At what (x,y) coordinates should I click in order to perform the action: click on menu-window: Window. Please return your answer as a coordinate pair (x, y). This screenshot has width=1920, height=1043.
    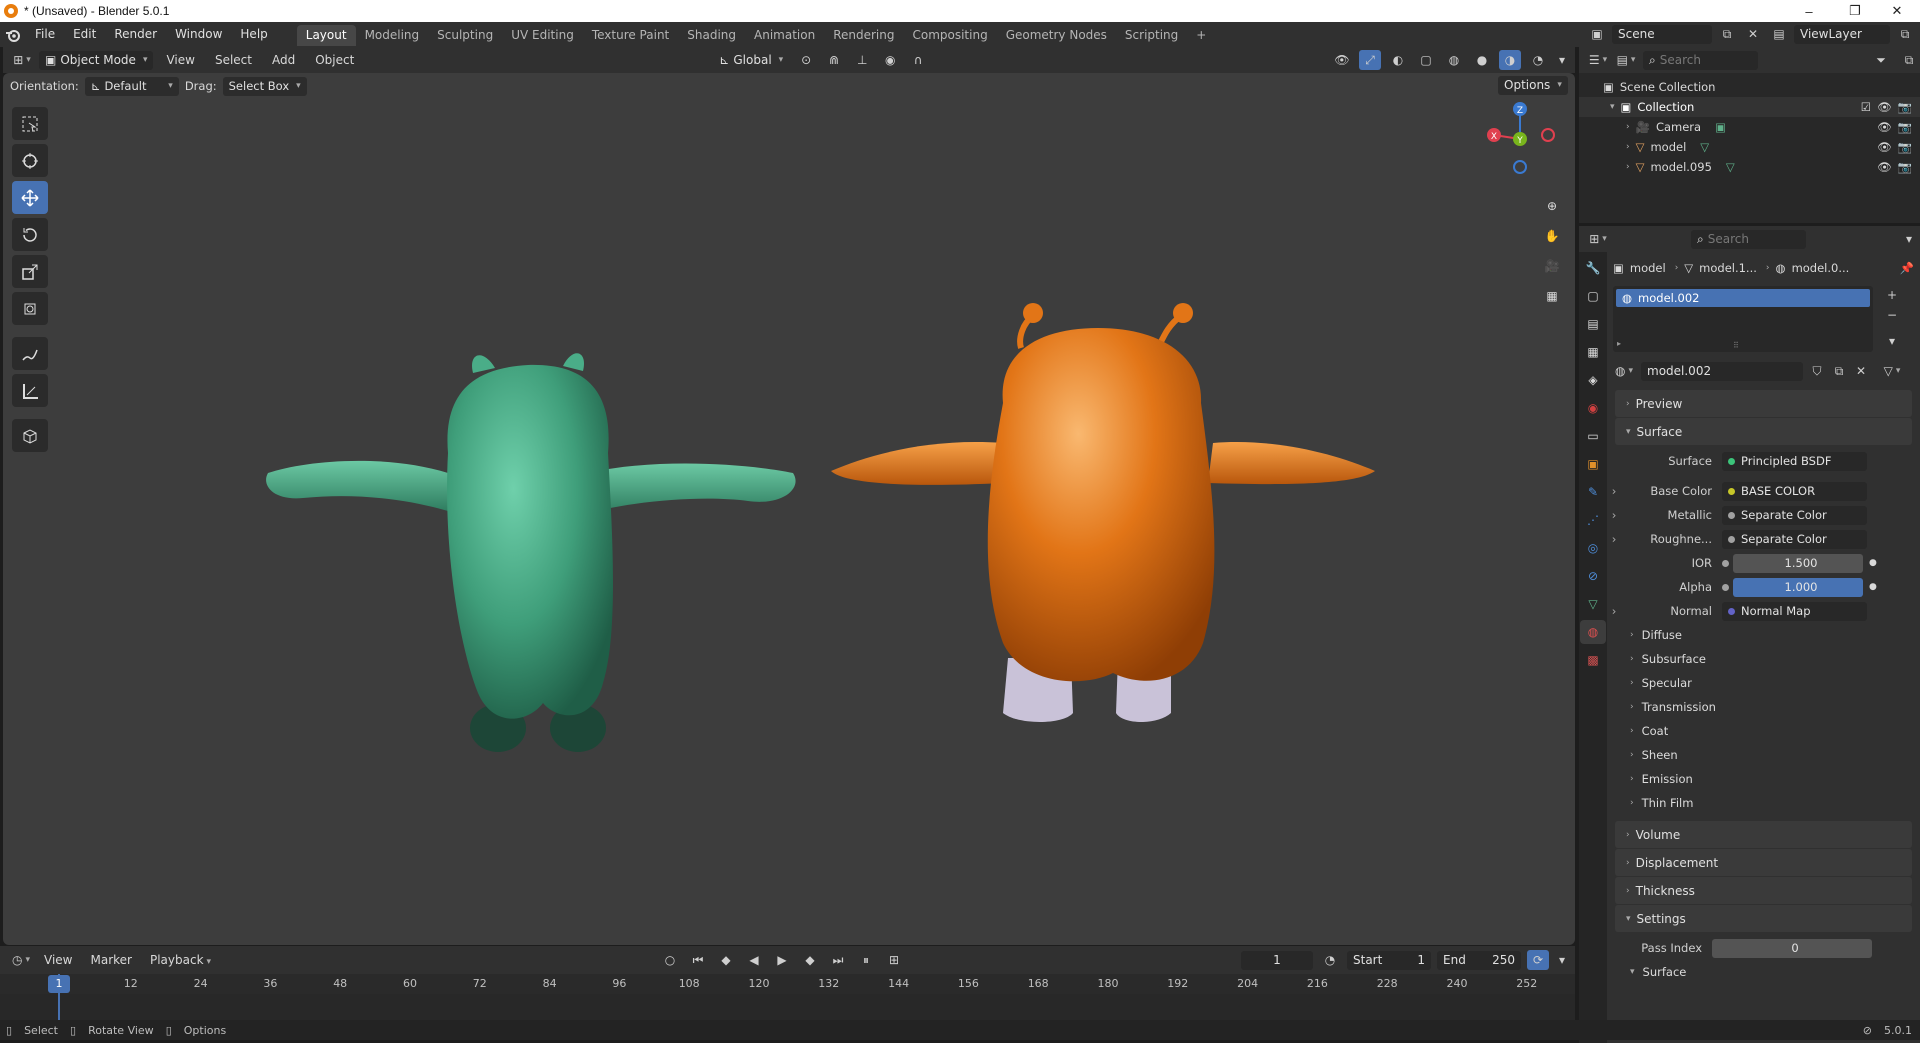
    Looking at the image, I should click on (198, 34).